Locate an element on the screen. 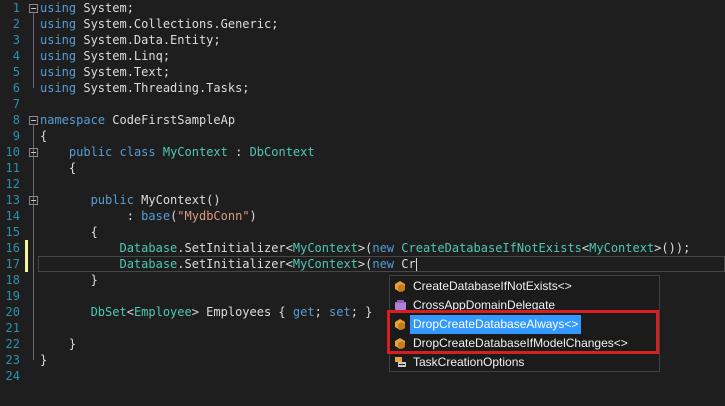 The height and width of the screenshot is (406, 725). line-number: 24 is located at coordinates (12, 376).